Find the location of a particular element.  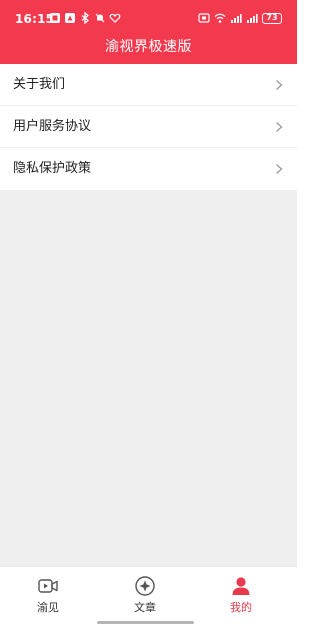

menu-item-label: 隐私保护政策 is located at coordinates (52, 168).